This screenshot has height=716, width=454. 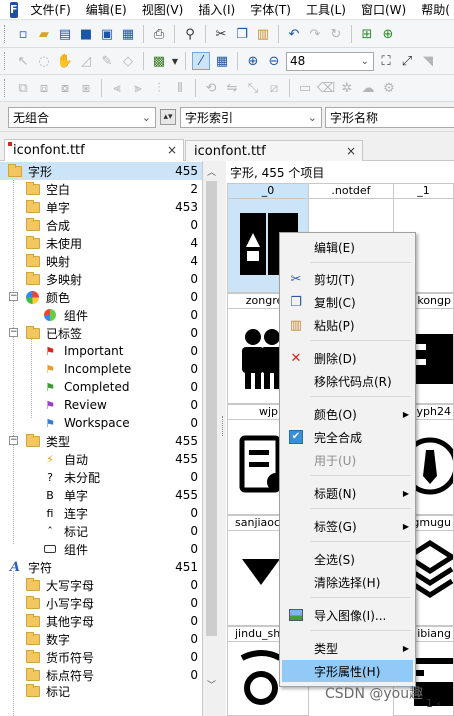 I want to click on flag-icon: ◥, so click(x=428, y=61).